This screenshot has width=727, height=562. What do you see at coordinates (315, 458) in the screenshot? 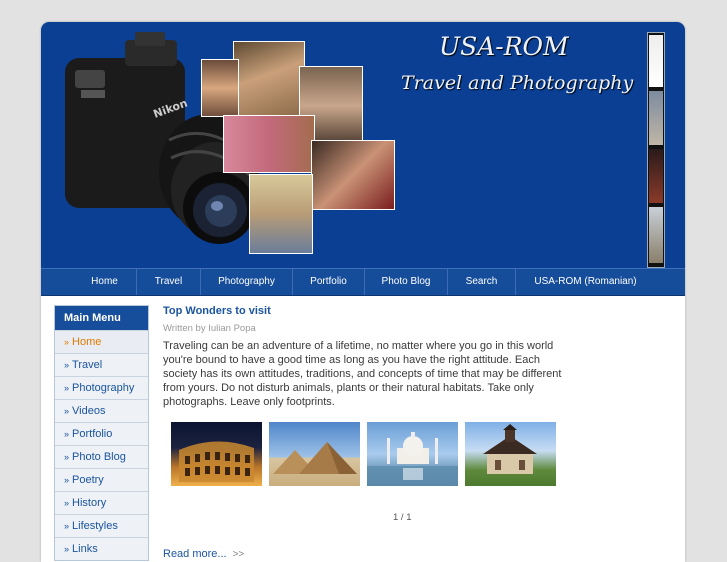
I see `pyramids-image` at bounding box center [315, 458].